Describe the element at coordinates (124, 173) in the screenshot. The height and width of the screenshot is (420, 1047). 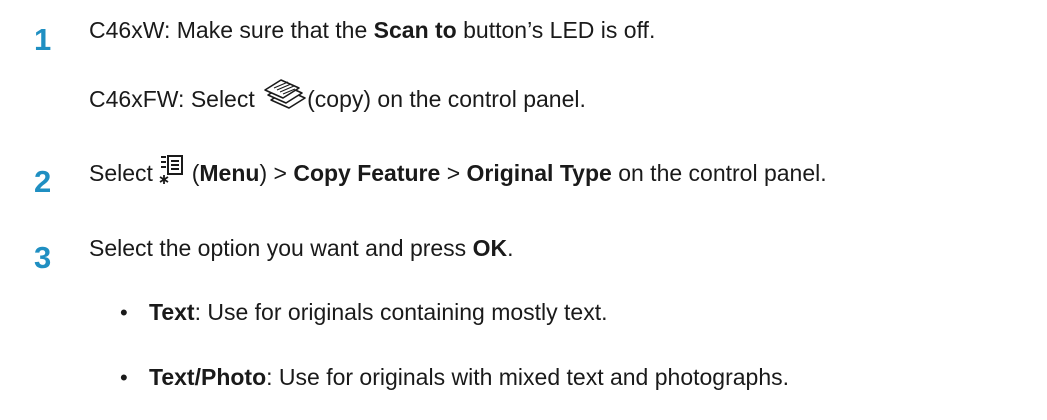
I see `step-2-p1: Select` at that location.